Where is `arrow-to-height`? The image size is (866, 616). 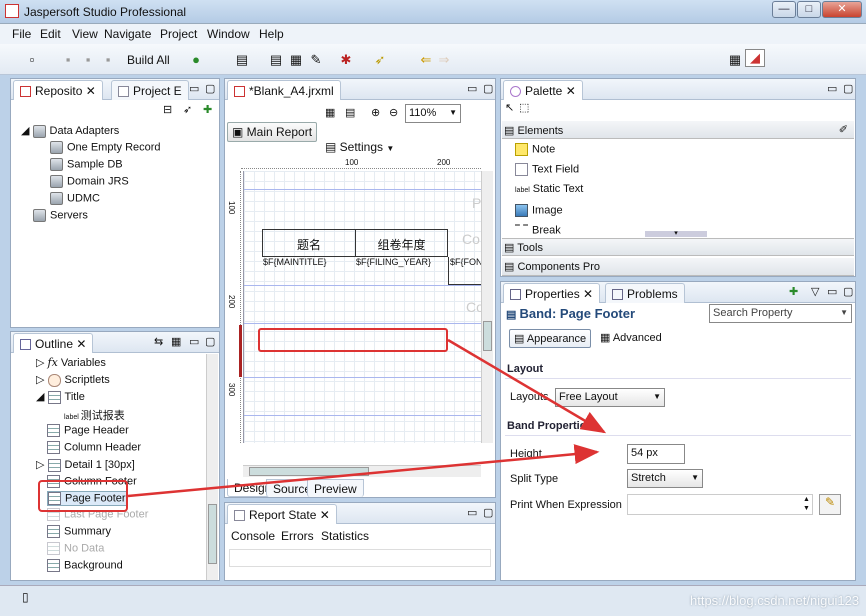
arrow-to-height is located at coordinates (527, 386).